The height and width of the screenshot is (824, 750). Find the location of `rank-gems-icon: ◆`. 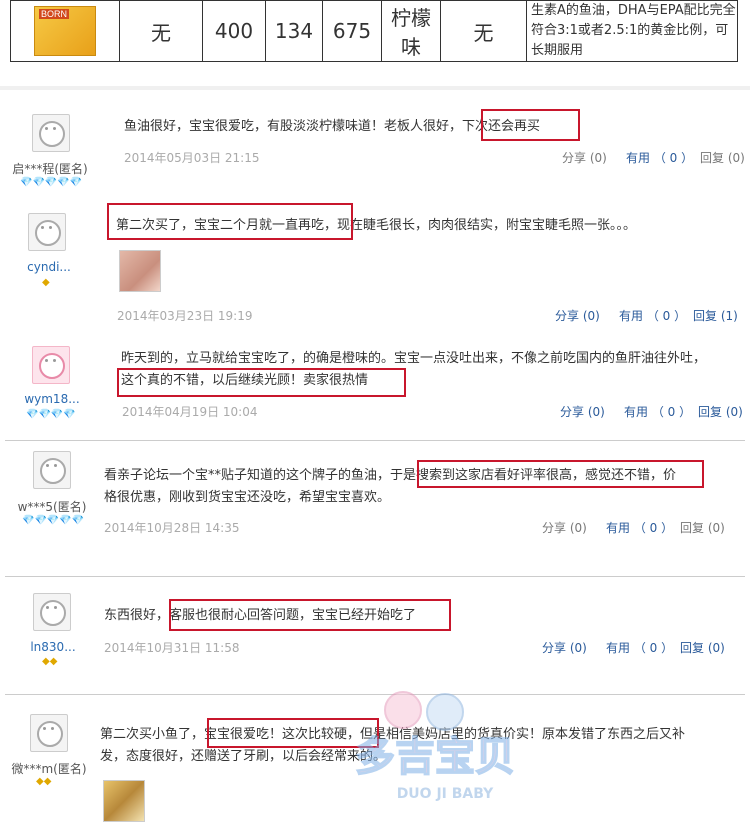

rank-gems-icon: ◆ is located at coordinates (46, 282).